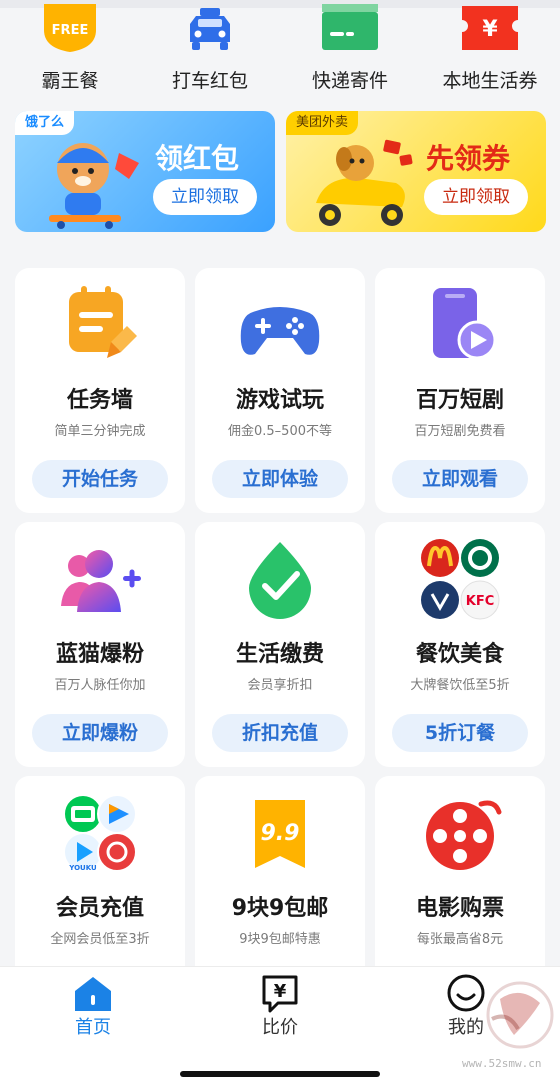  I want to click on add-user-icon, so click(101, 581).